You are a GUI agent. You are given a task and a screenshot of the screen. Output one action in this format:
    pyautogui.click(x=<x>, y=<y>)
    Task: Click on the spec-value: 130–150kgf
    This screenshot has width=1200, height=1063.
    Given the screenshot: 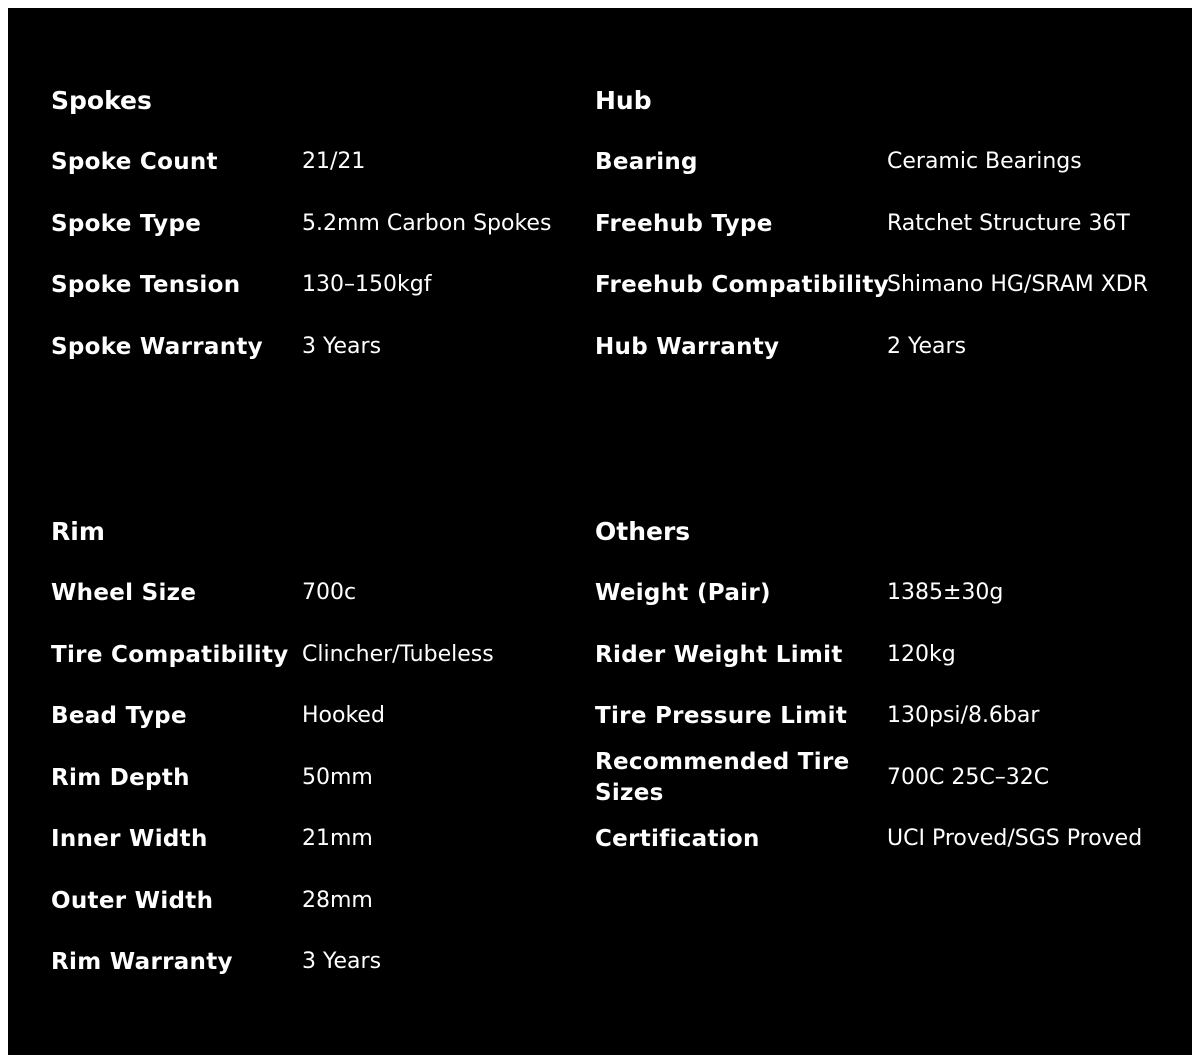 What is the action you would take?
    pyautogui.click(x=367, y=284)
    